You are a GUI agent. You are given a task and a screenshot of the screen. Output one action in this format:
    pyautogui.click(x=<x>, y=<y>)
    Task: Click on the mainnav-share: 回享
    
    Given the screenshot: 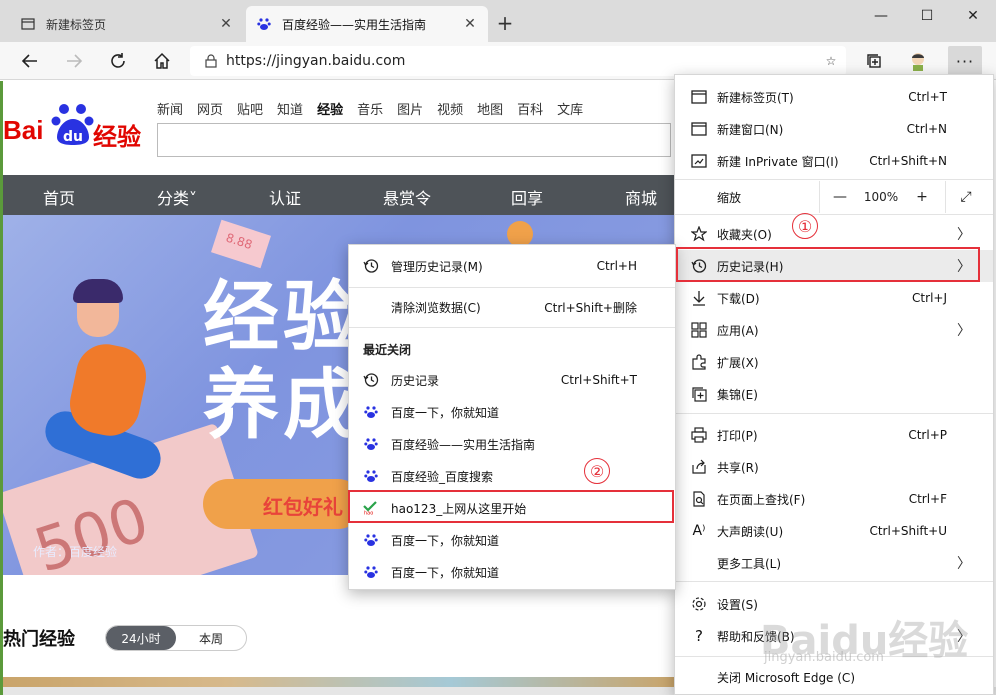 What is the action you would take?
    pyautogui.click(x=527, y=197)
    